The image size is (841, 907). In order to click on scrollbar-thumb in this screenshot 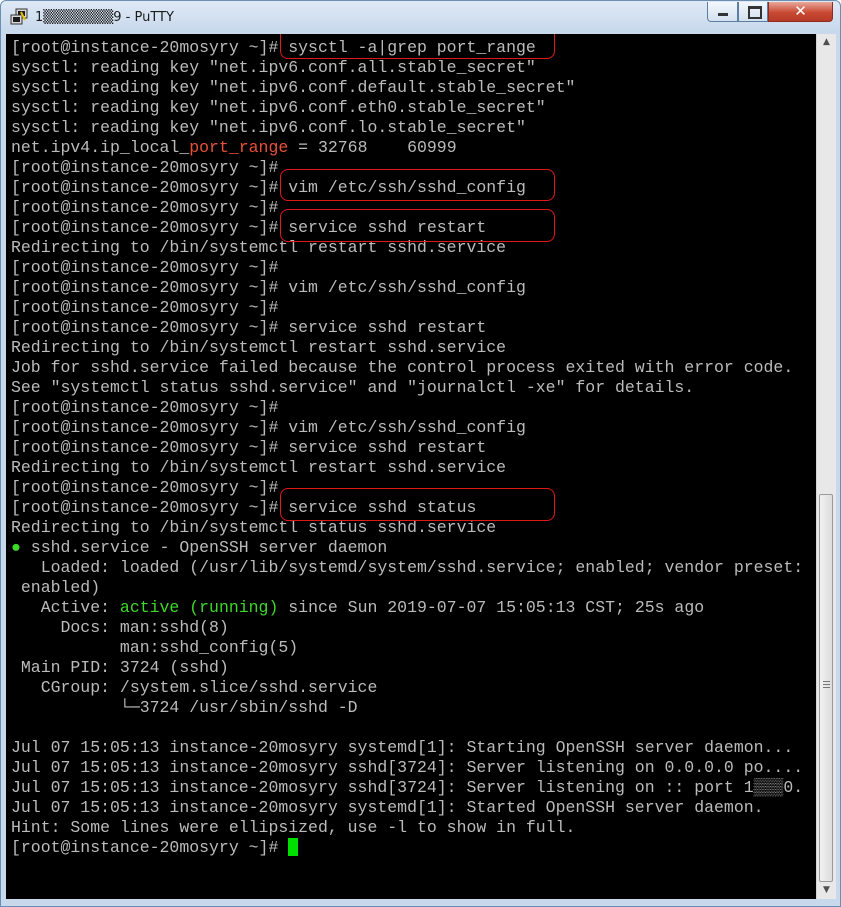, I will do `click(826, 688)`.